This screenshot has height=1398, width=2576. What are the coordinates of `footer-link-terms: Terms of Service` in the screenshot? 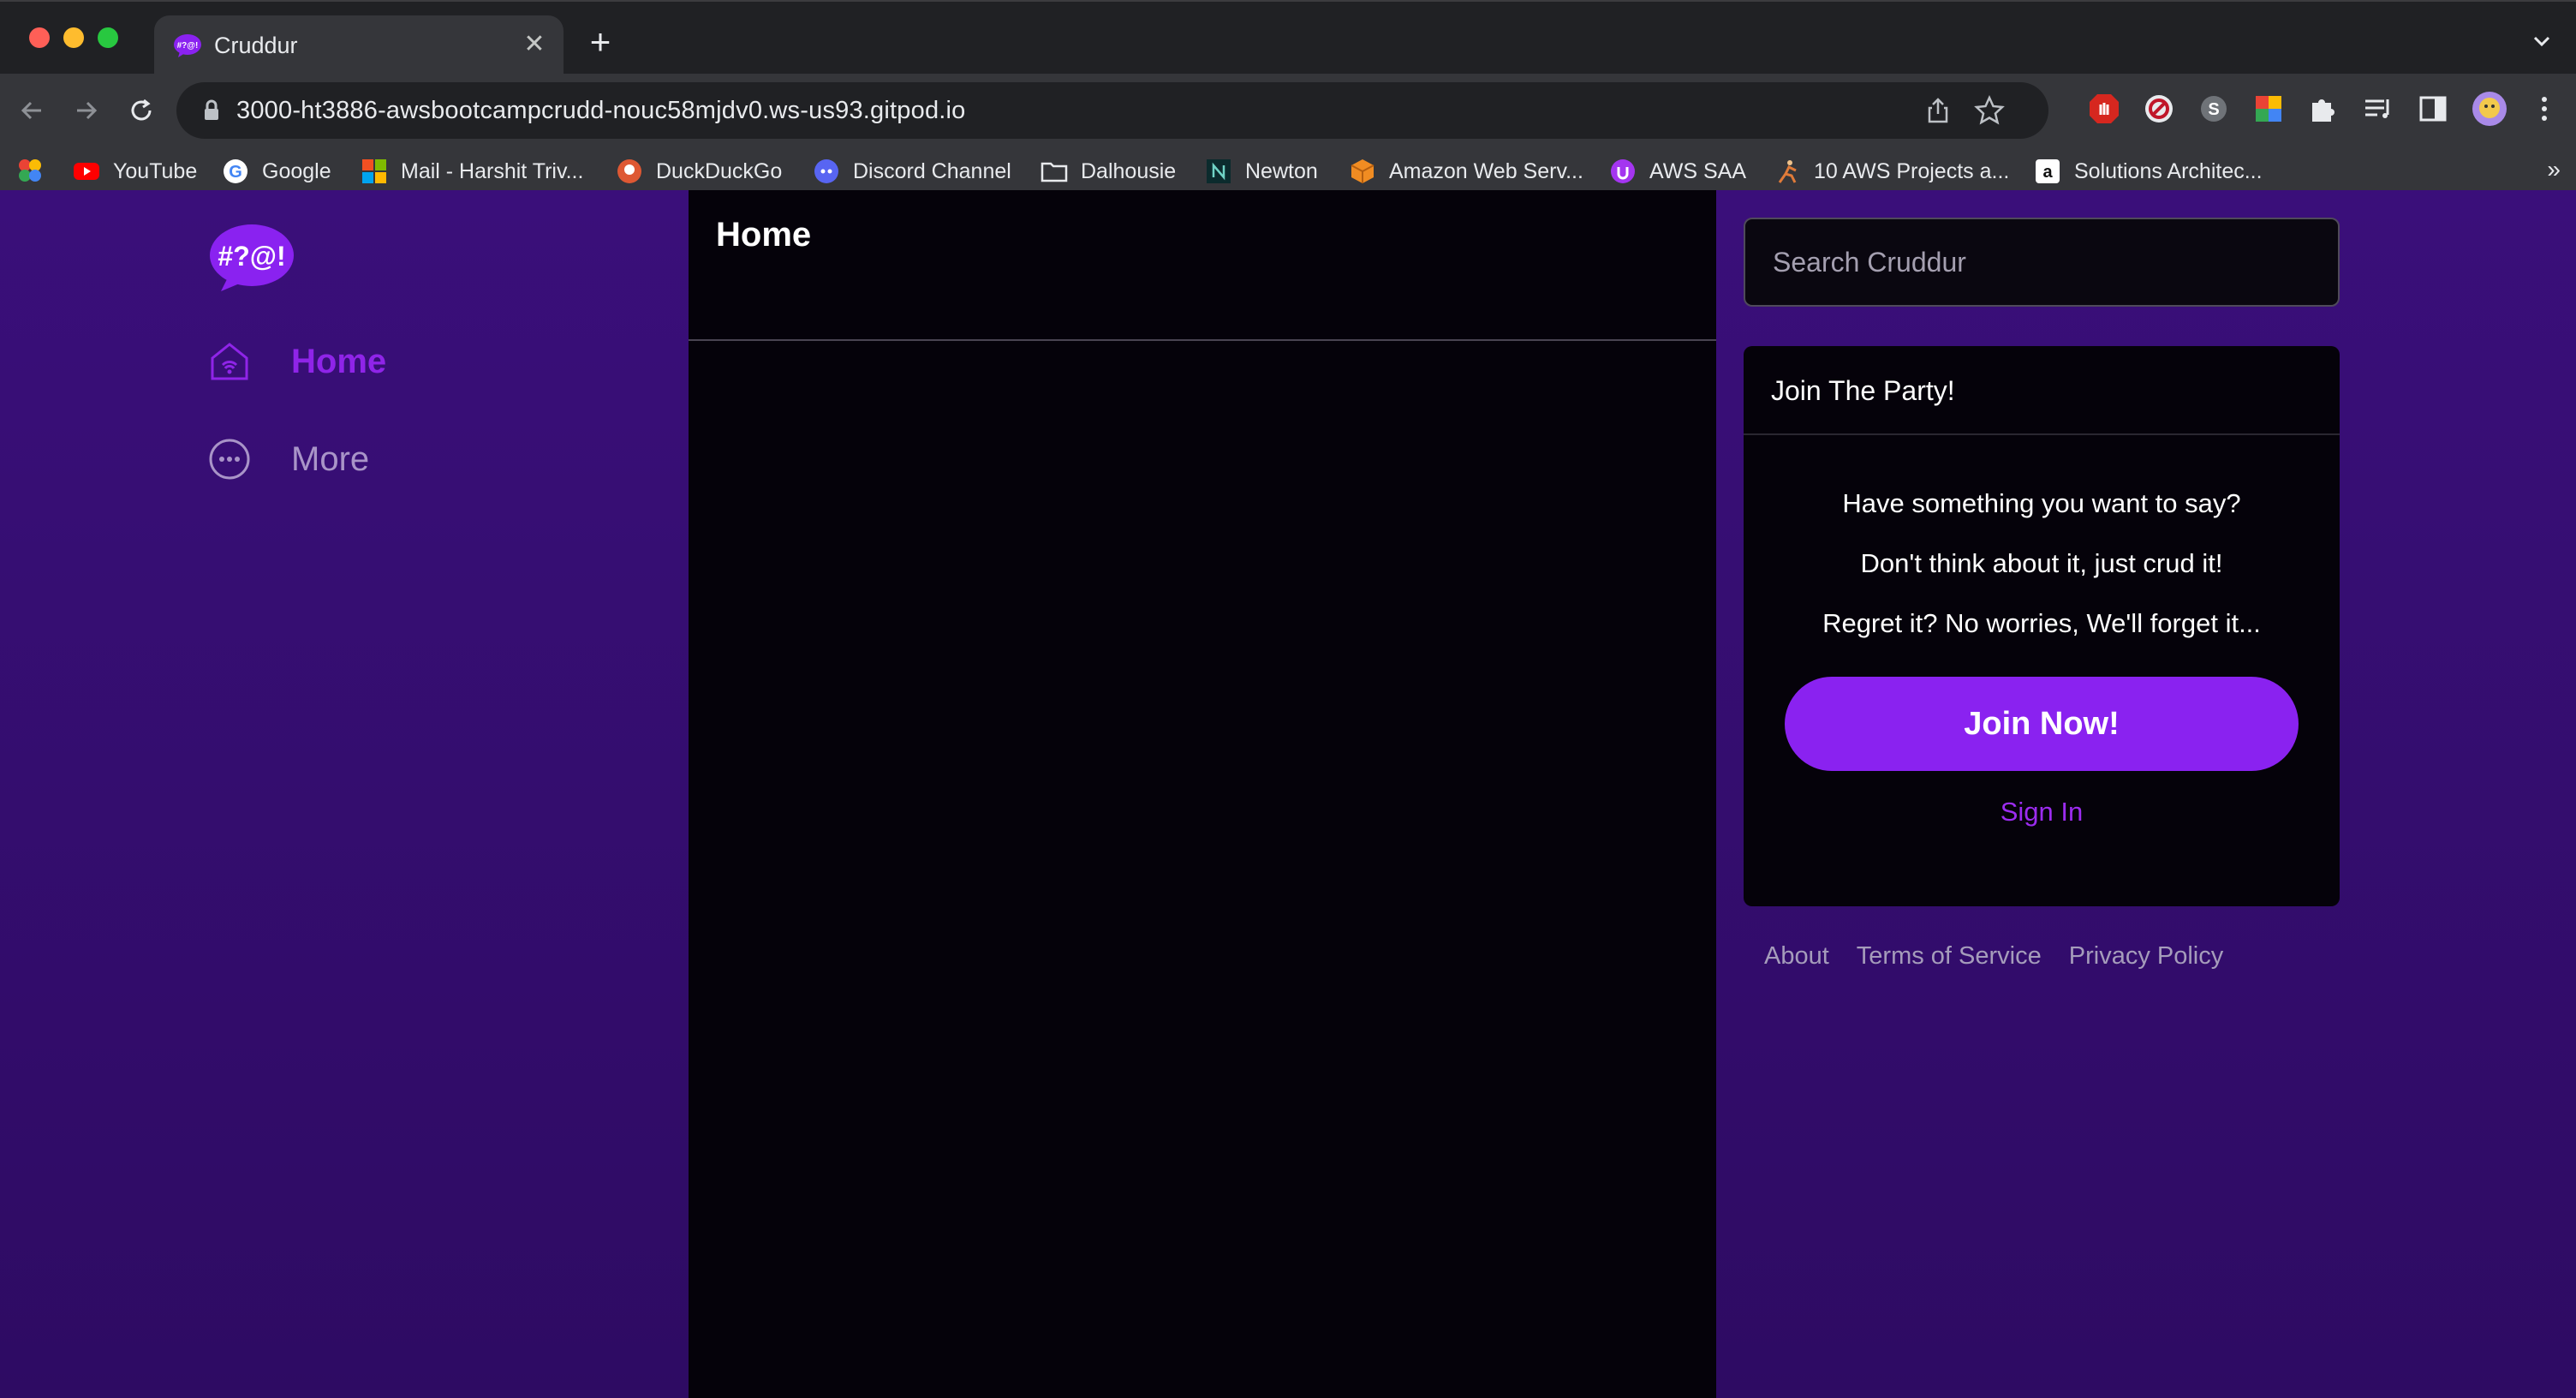 It's located at (1949, 956).